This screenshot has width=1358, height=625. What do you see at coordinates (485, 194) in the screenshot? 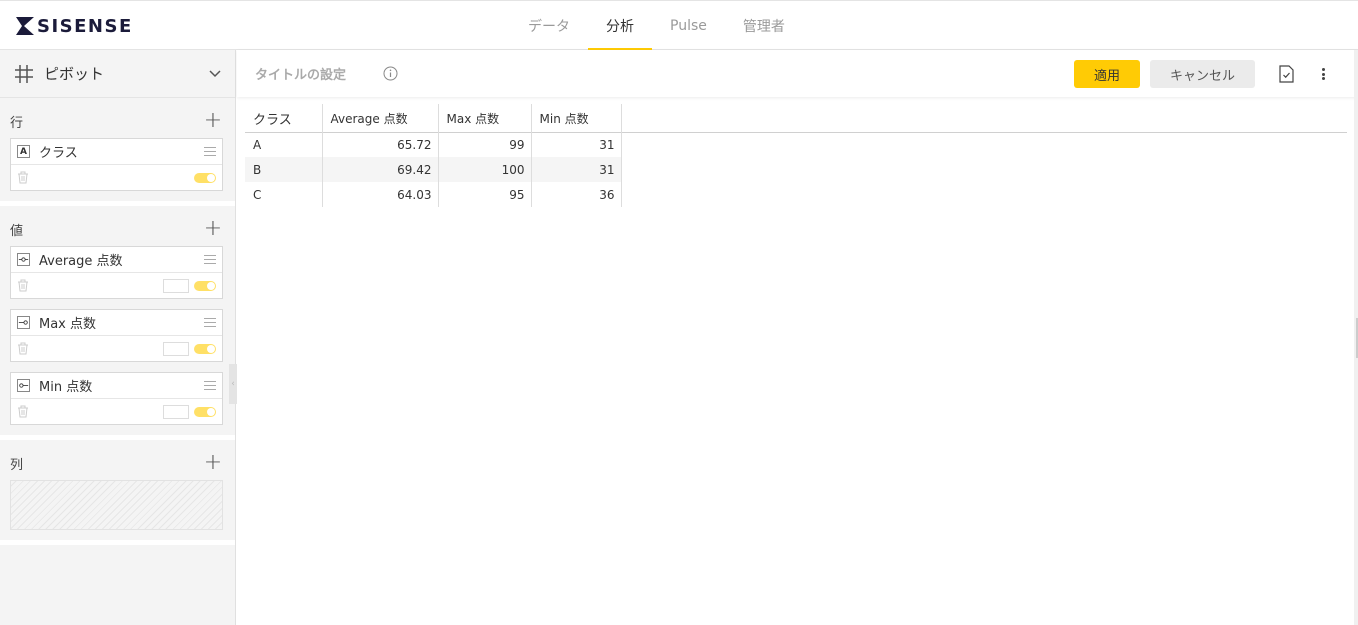
I see `table-cell: 95` at bounding box center [485, 194].